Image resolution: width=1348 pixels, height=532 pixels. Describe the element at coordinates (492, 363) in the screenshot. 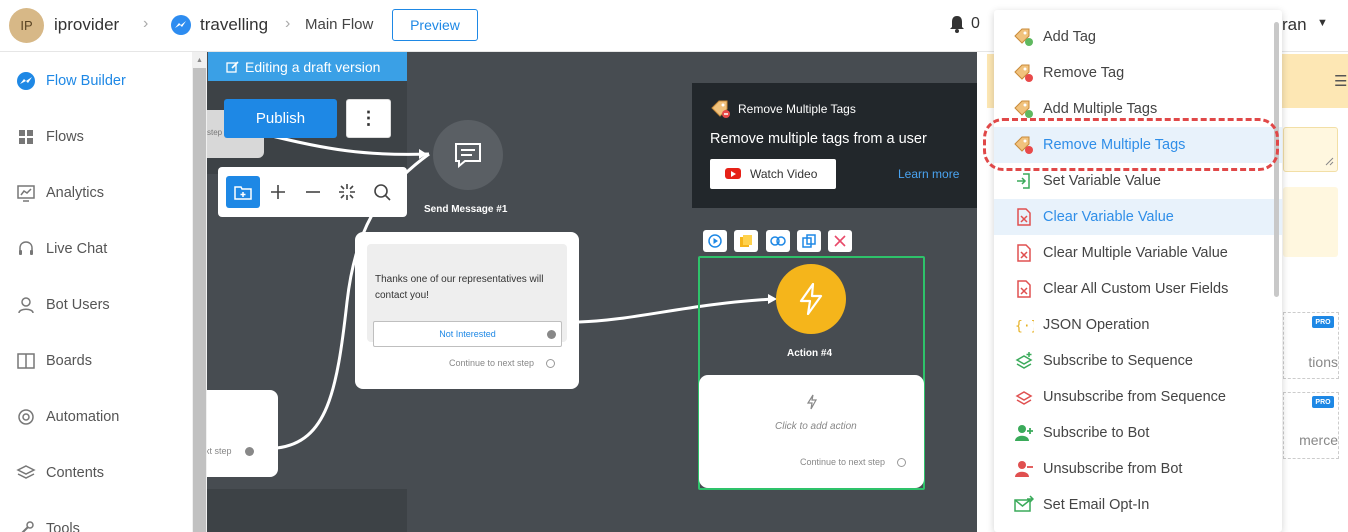

I see `continue-next-step: Continue to next step` at that location.